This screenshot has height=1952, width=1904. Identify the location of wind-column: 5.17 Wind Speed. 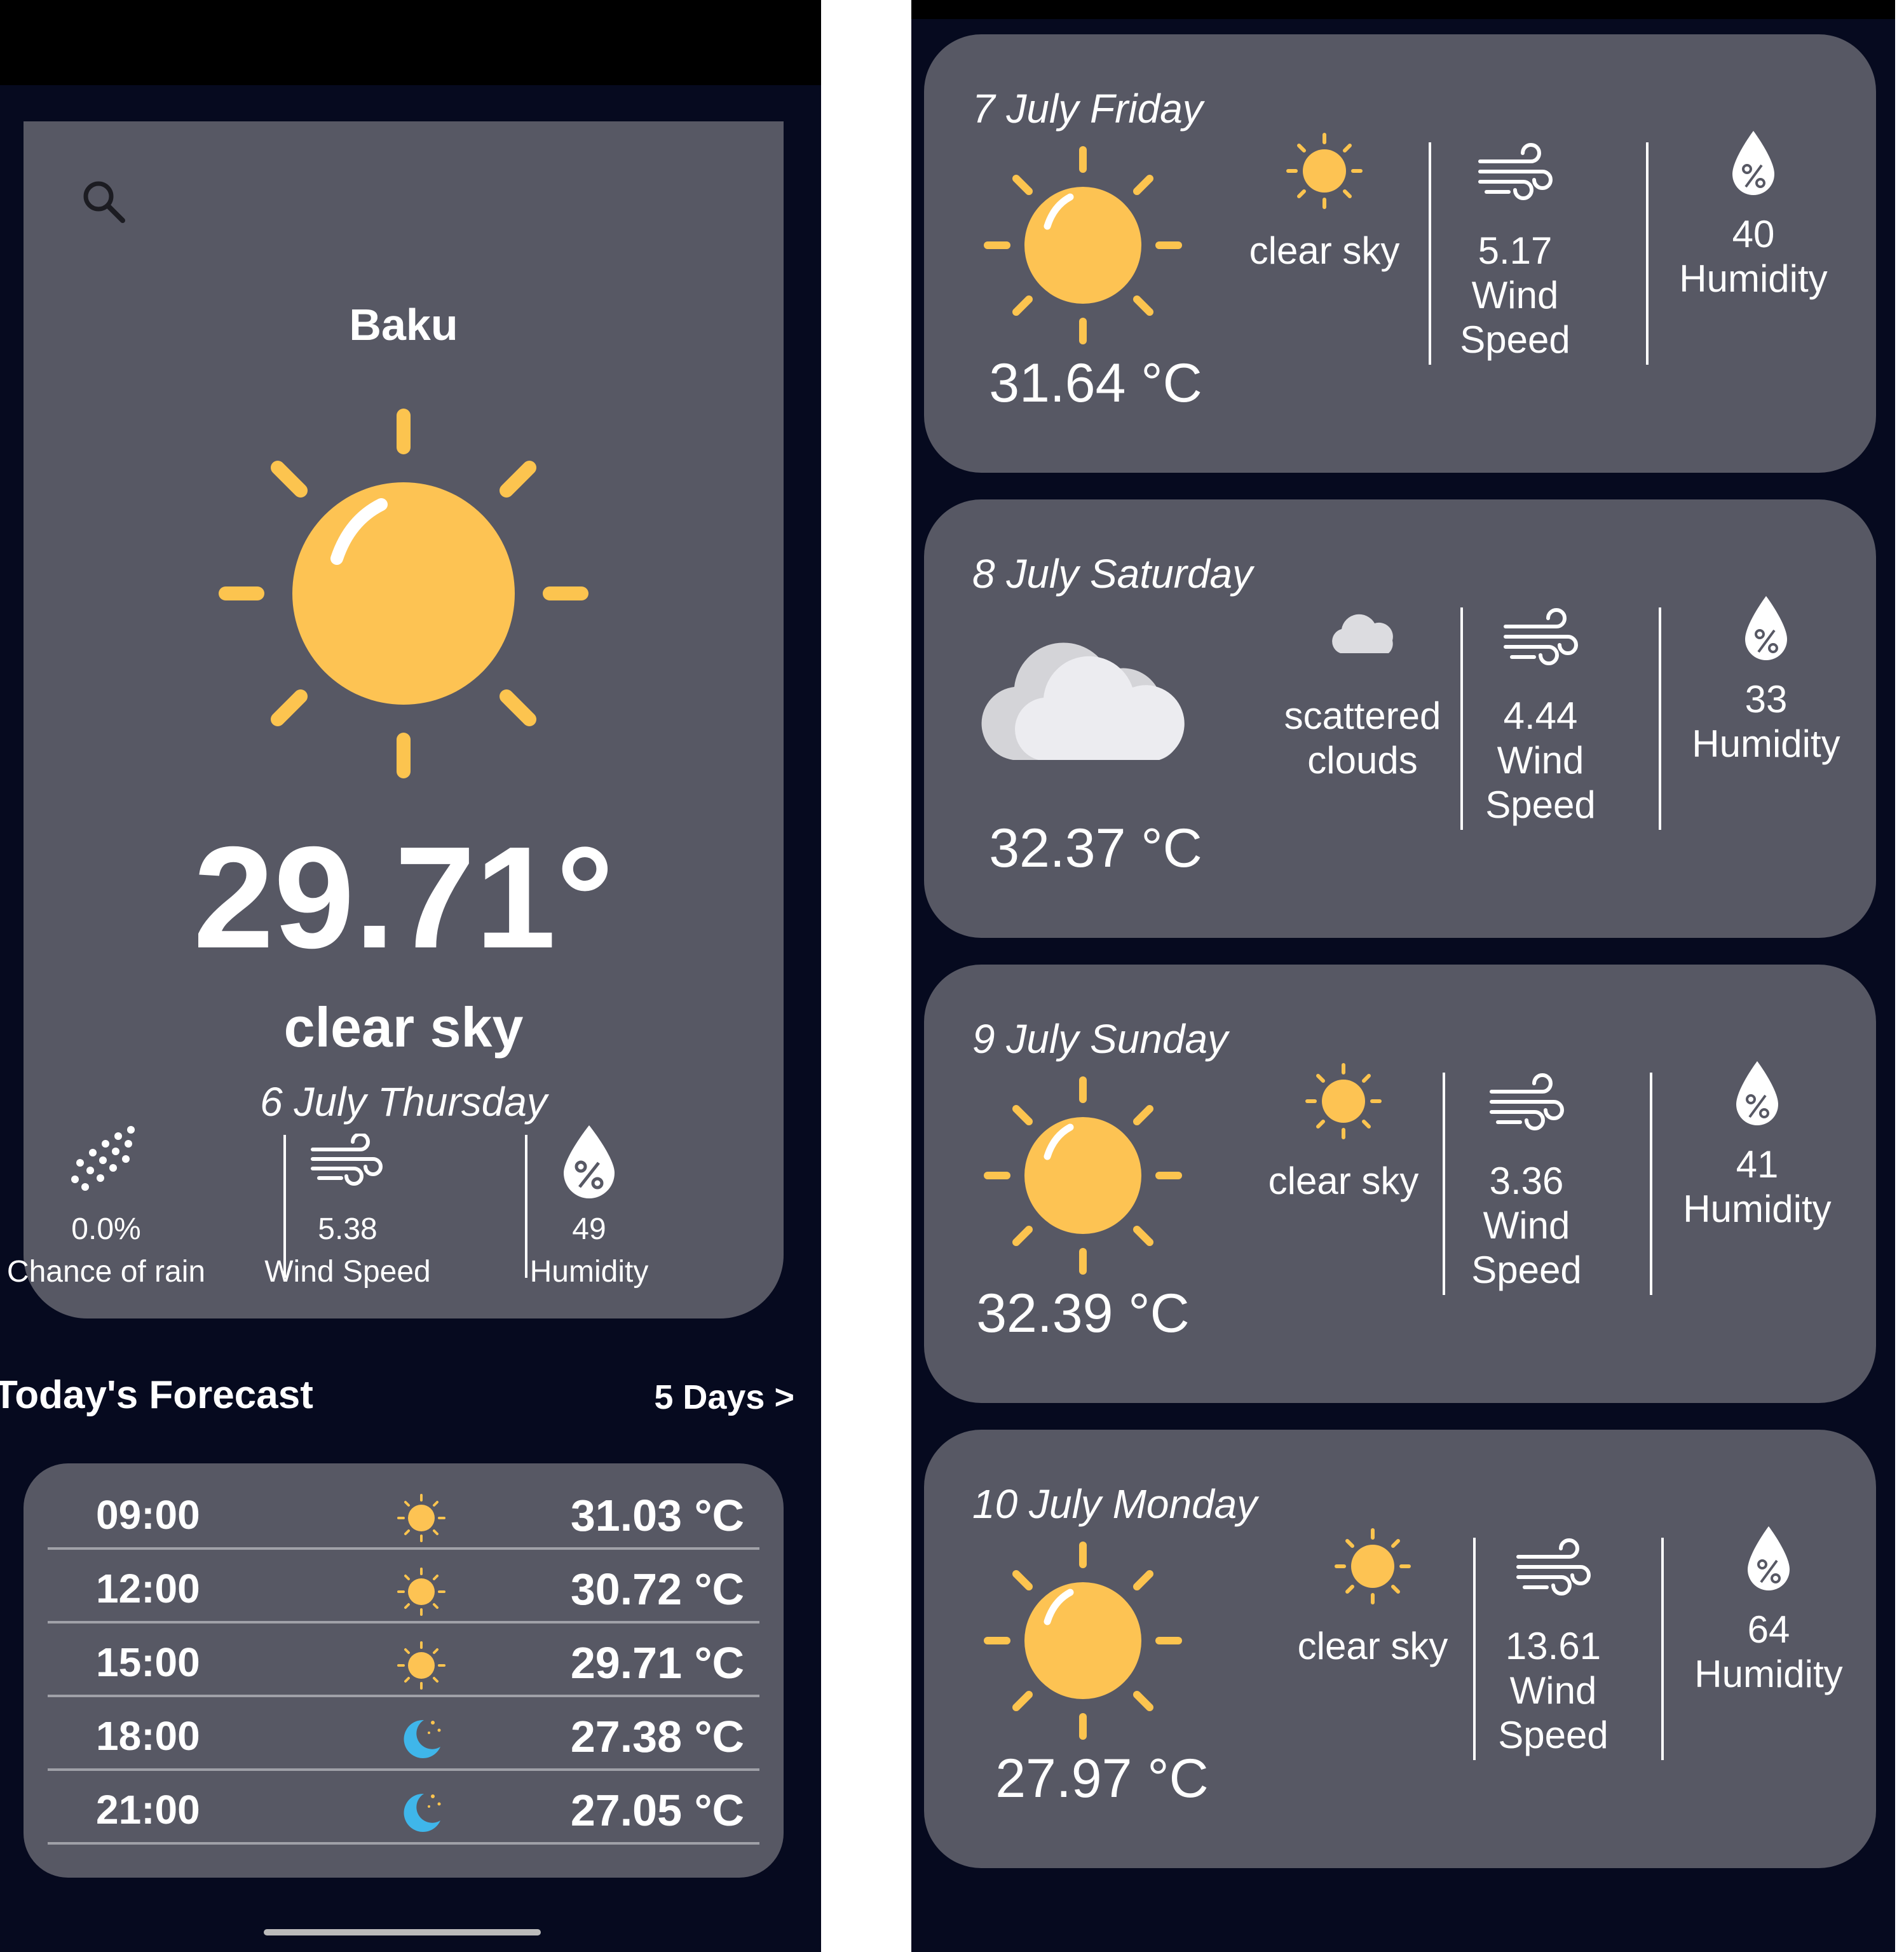
(1515, 246).